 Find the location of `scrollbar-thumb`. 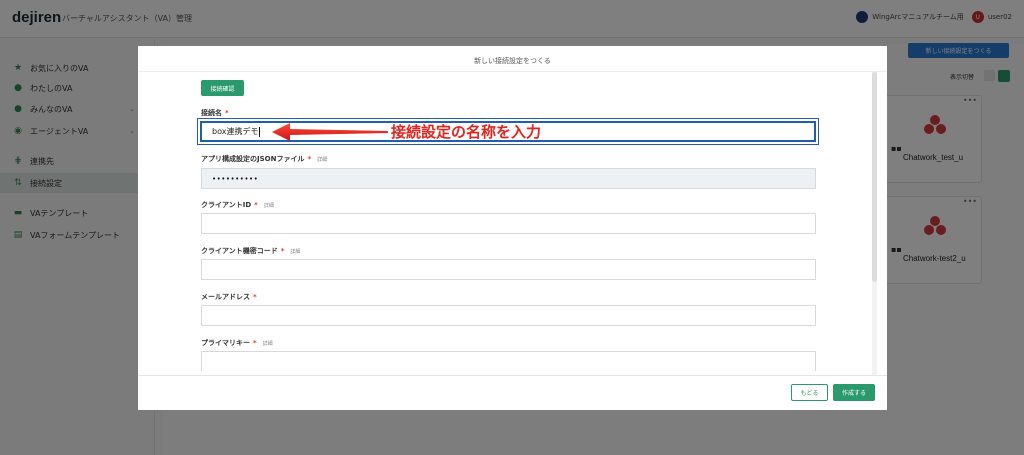

scrollbar-thumb is located at coordinates (874, 177).